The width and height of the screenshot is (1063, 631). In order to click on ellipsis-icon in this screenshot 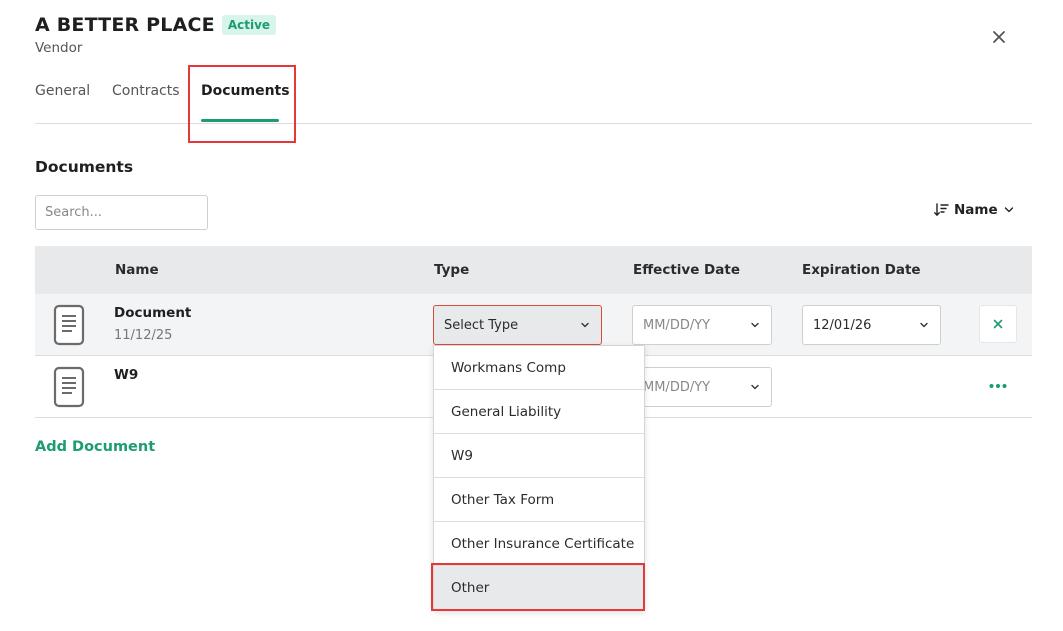, I will do `click(998, 386)`.